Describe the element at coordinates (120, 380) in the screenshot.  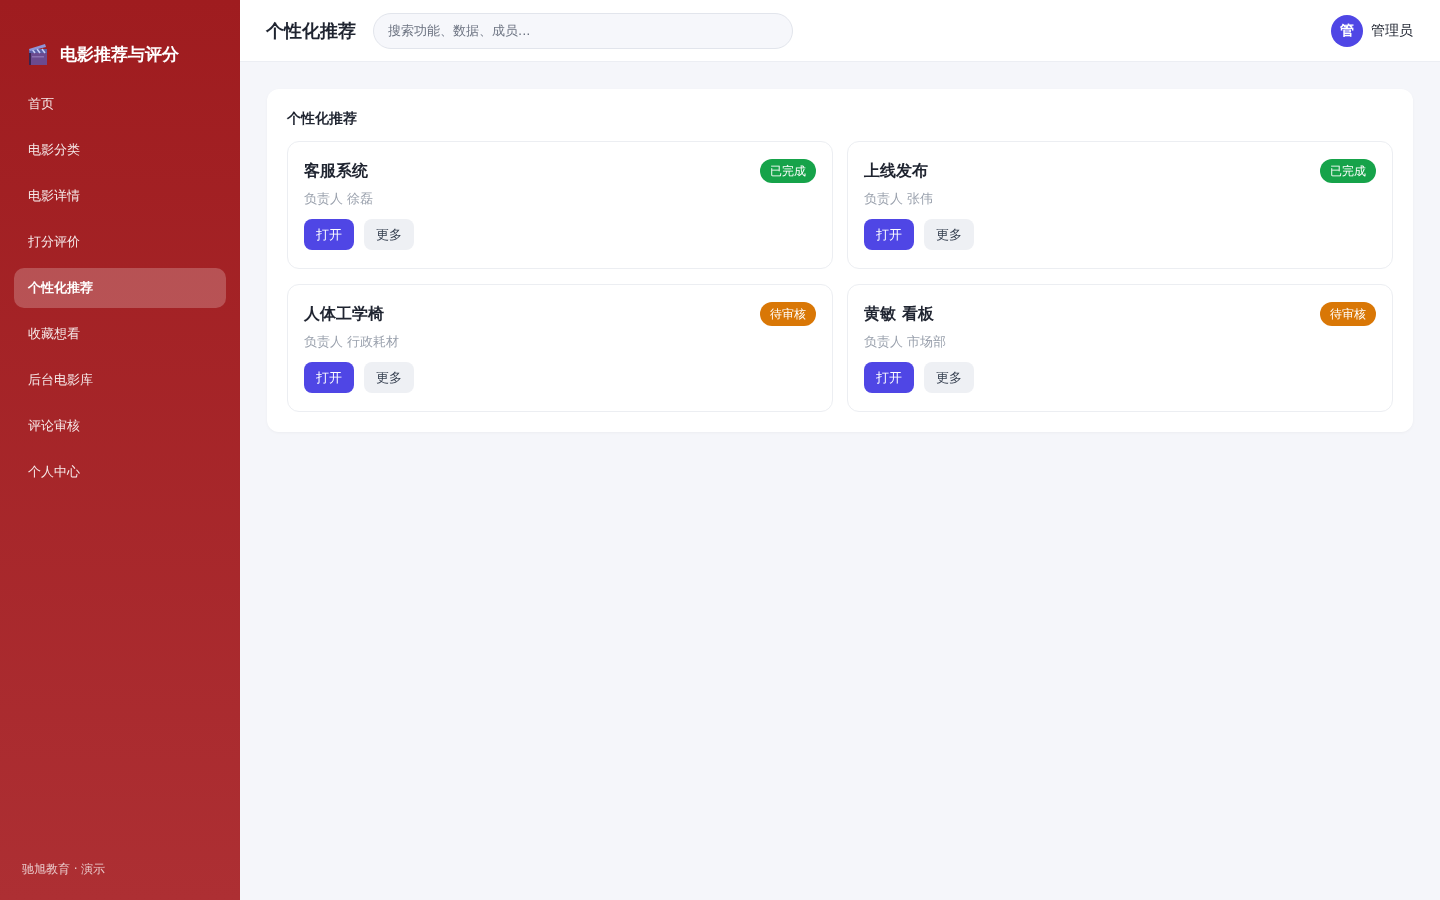
I see `sidebar-item: 后台电影库` at that location.